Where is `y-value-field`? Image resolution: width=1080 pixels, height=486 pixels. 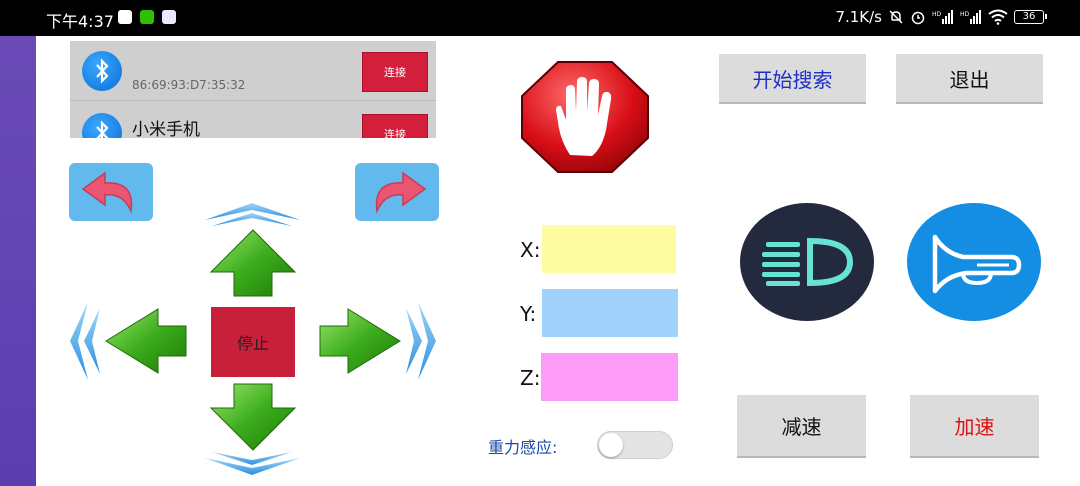 y-value-field is located at coordinates (610, 313).